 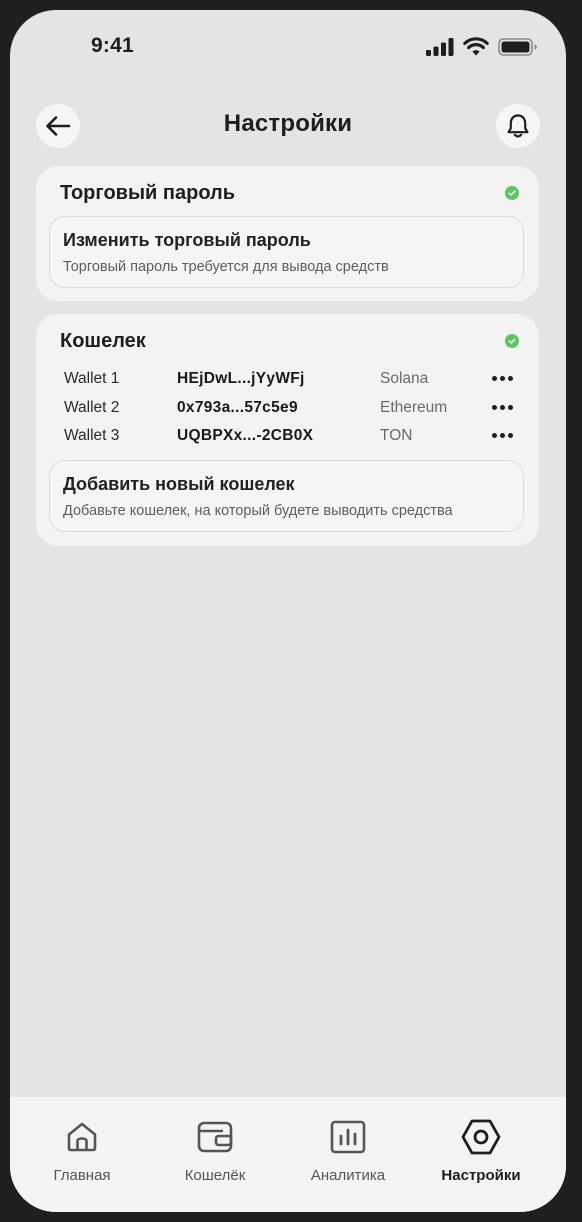 I want to click on home-icon, so click(x=82, y=1137).